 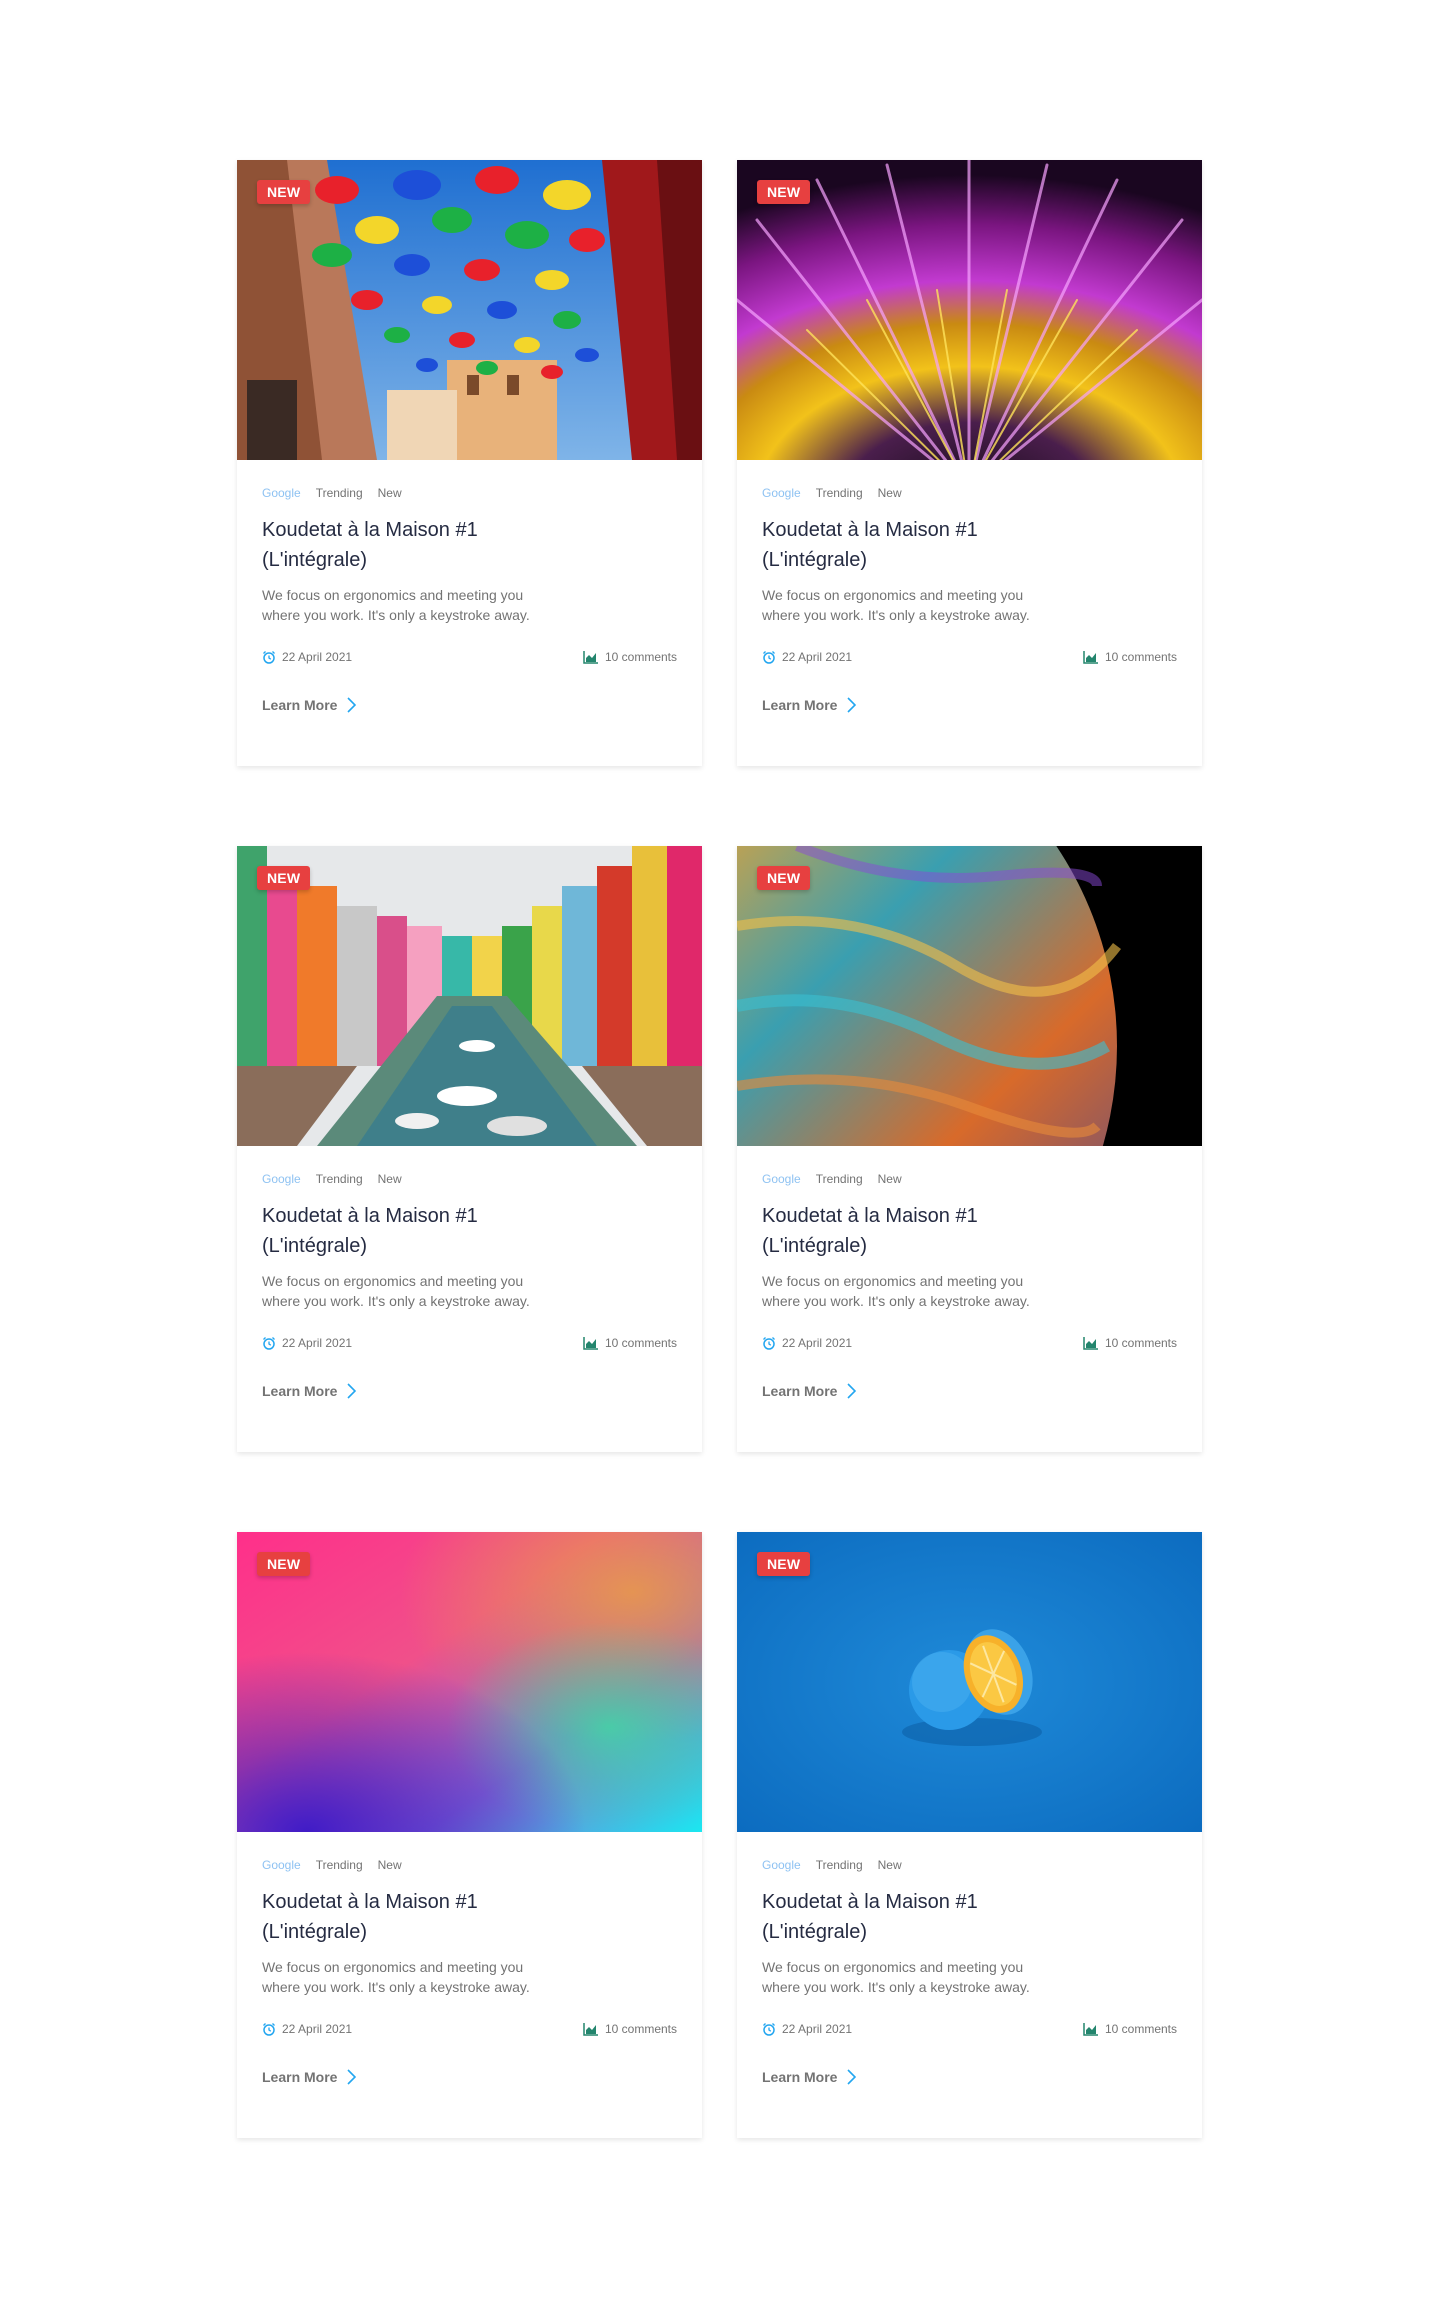 I want to click on bubble-planet-image, so click(x=969, y=996).